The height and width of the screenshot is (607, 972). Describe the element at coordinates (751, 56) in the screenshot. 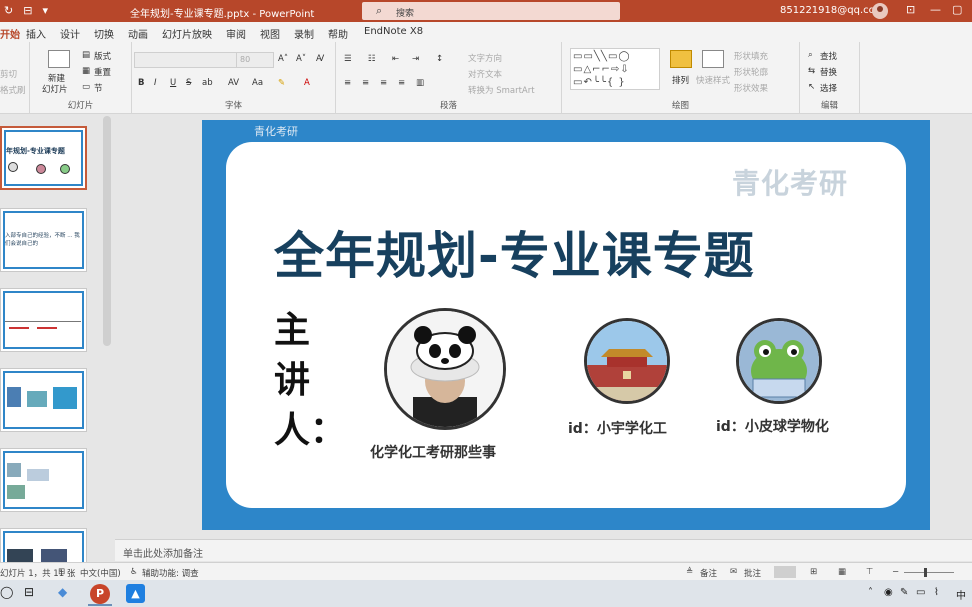

I see `shape-fill-button: 形状填充` at that location.